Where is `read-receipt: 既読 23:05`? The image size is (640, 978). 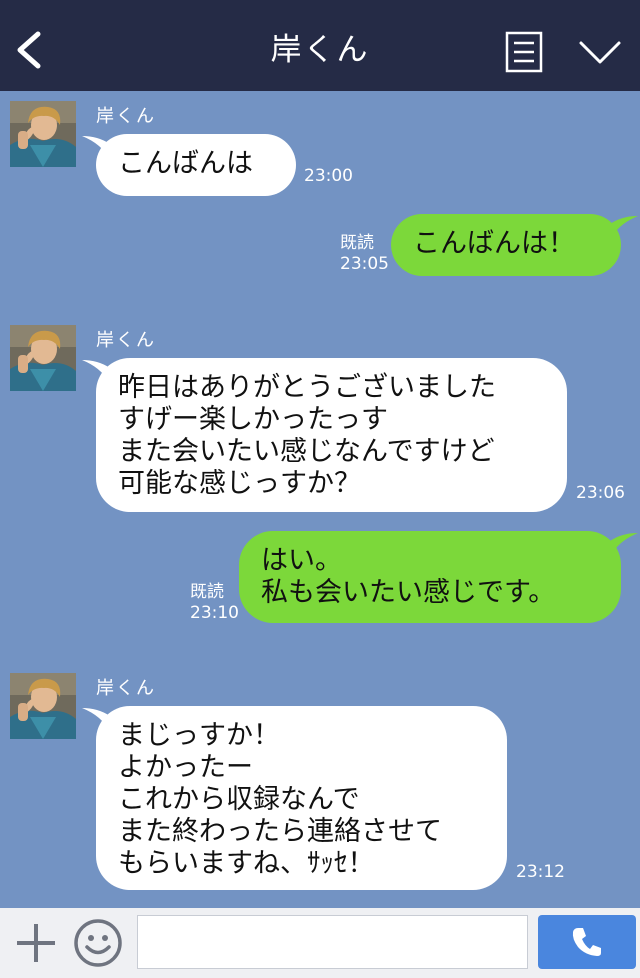
read-receipt: 既読 23:05 is located at coordinates (364, 254).